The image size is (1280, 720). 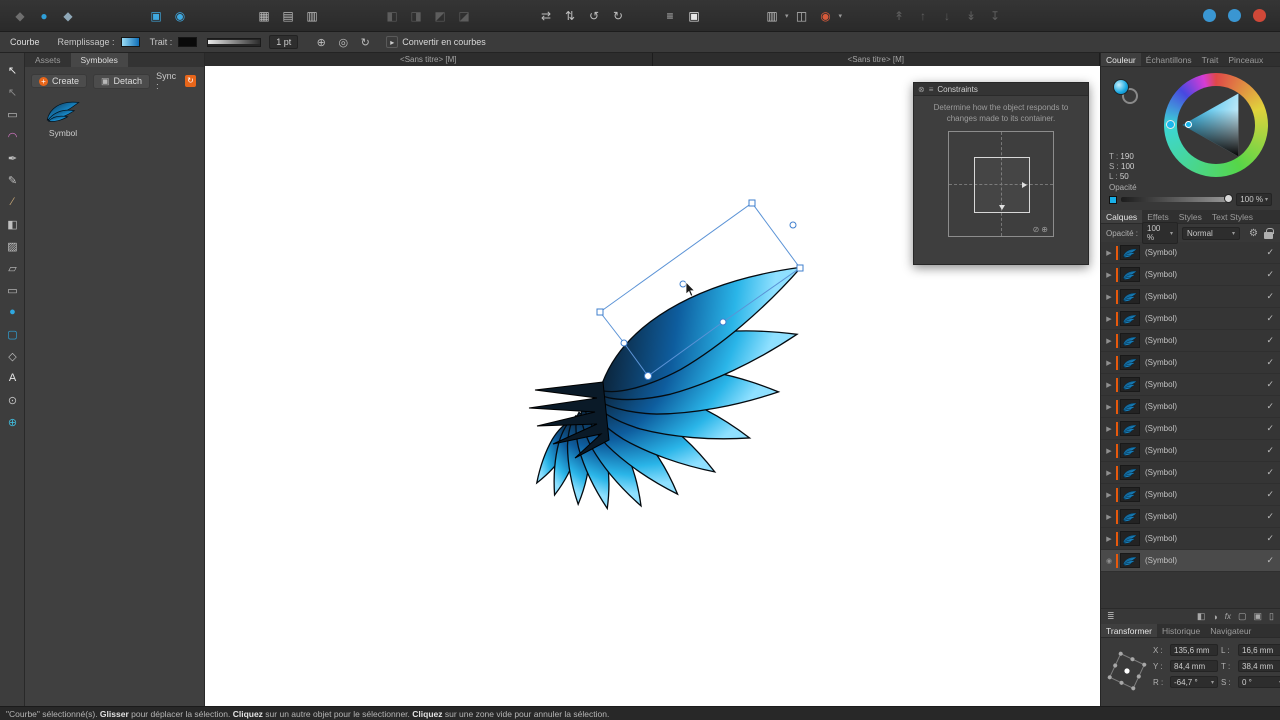 I want to click on tool-rectangle-tool: ▭, so click(x=12, y=290).